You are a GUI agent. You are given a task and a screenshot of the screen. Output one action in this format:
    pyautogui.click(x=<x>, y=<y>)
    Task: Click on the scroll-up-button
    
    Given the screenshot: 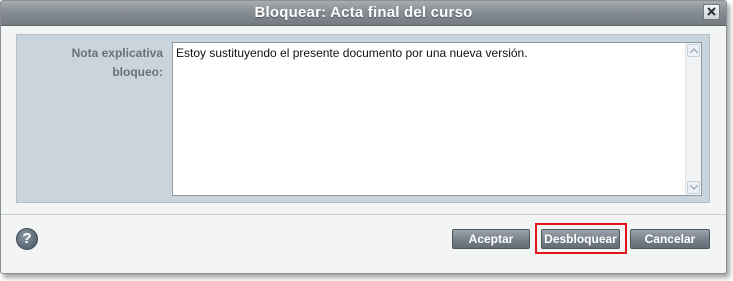 What is the action you would take?
    pyautogui.click(x=693, y=50)
    